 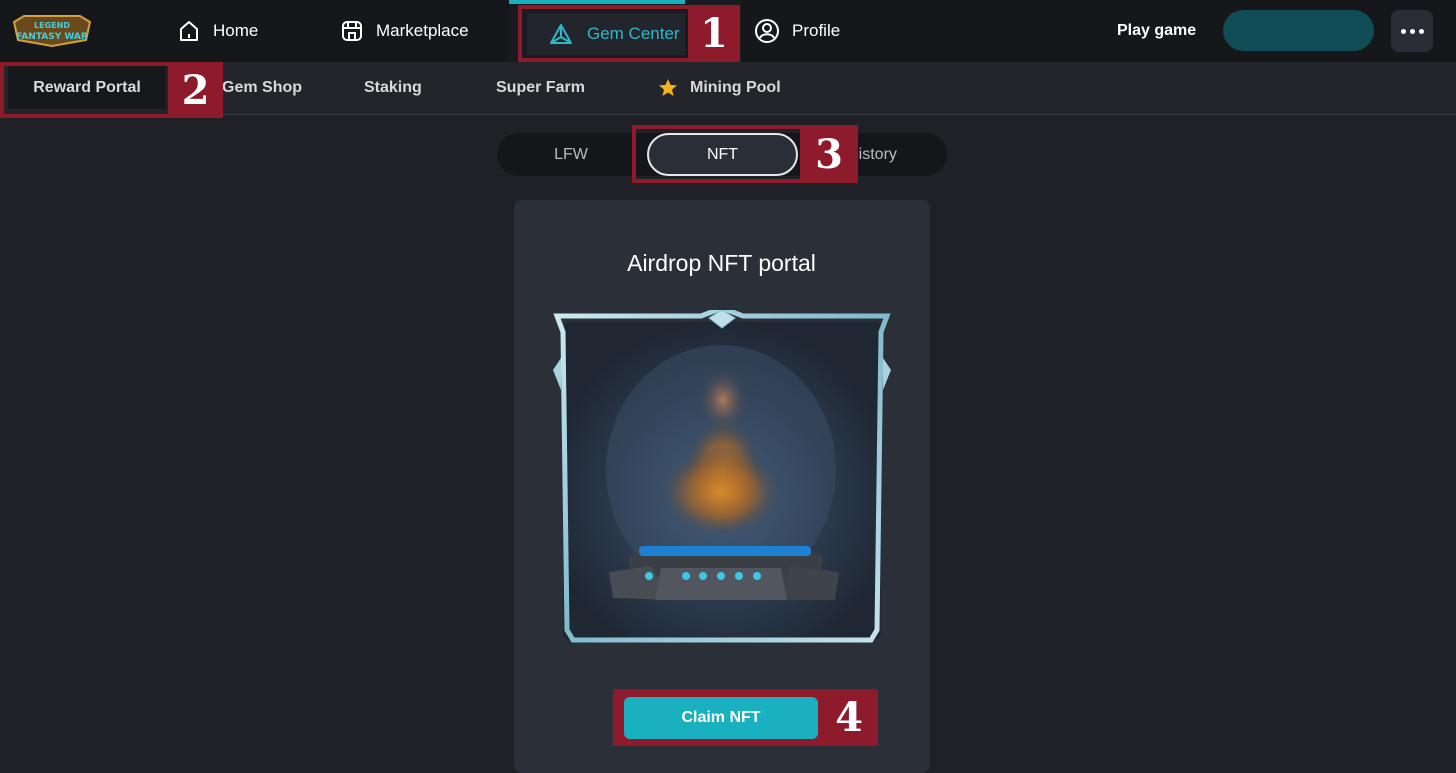 What do you see at coordinates (352, 31) in the screenshot?
I see `store-icon` at bounding box center [352, 31].